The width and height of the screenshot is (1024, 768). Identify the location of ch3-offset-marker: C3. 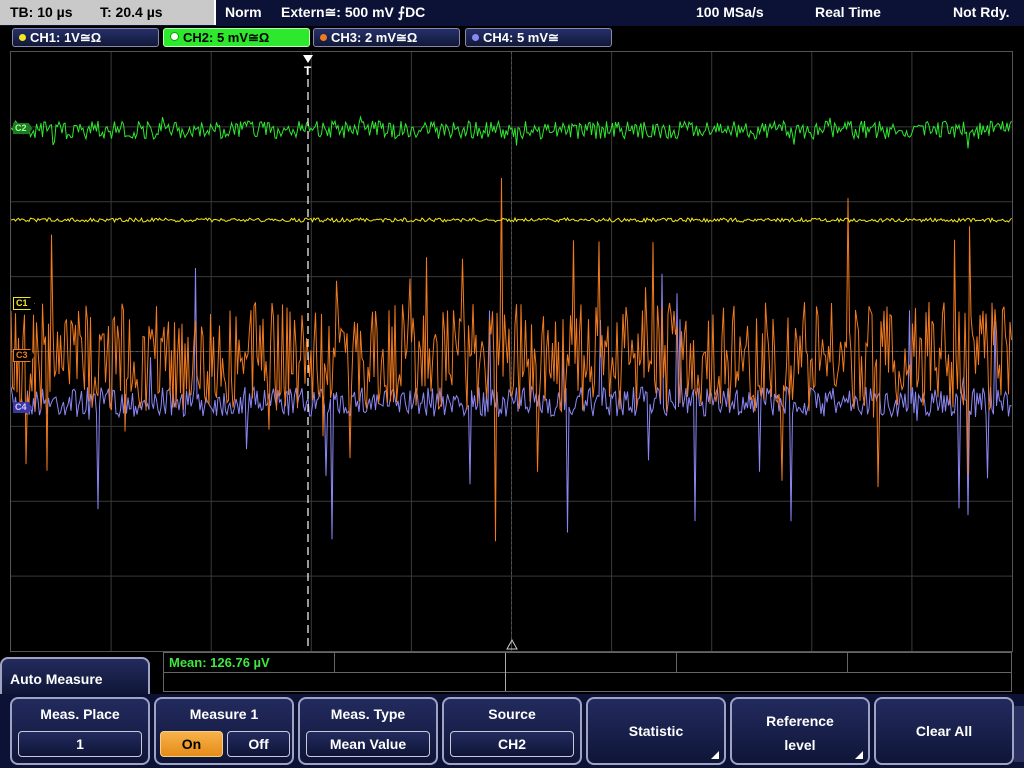
(24, 355).